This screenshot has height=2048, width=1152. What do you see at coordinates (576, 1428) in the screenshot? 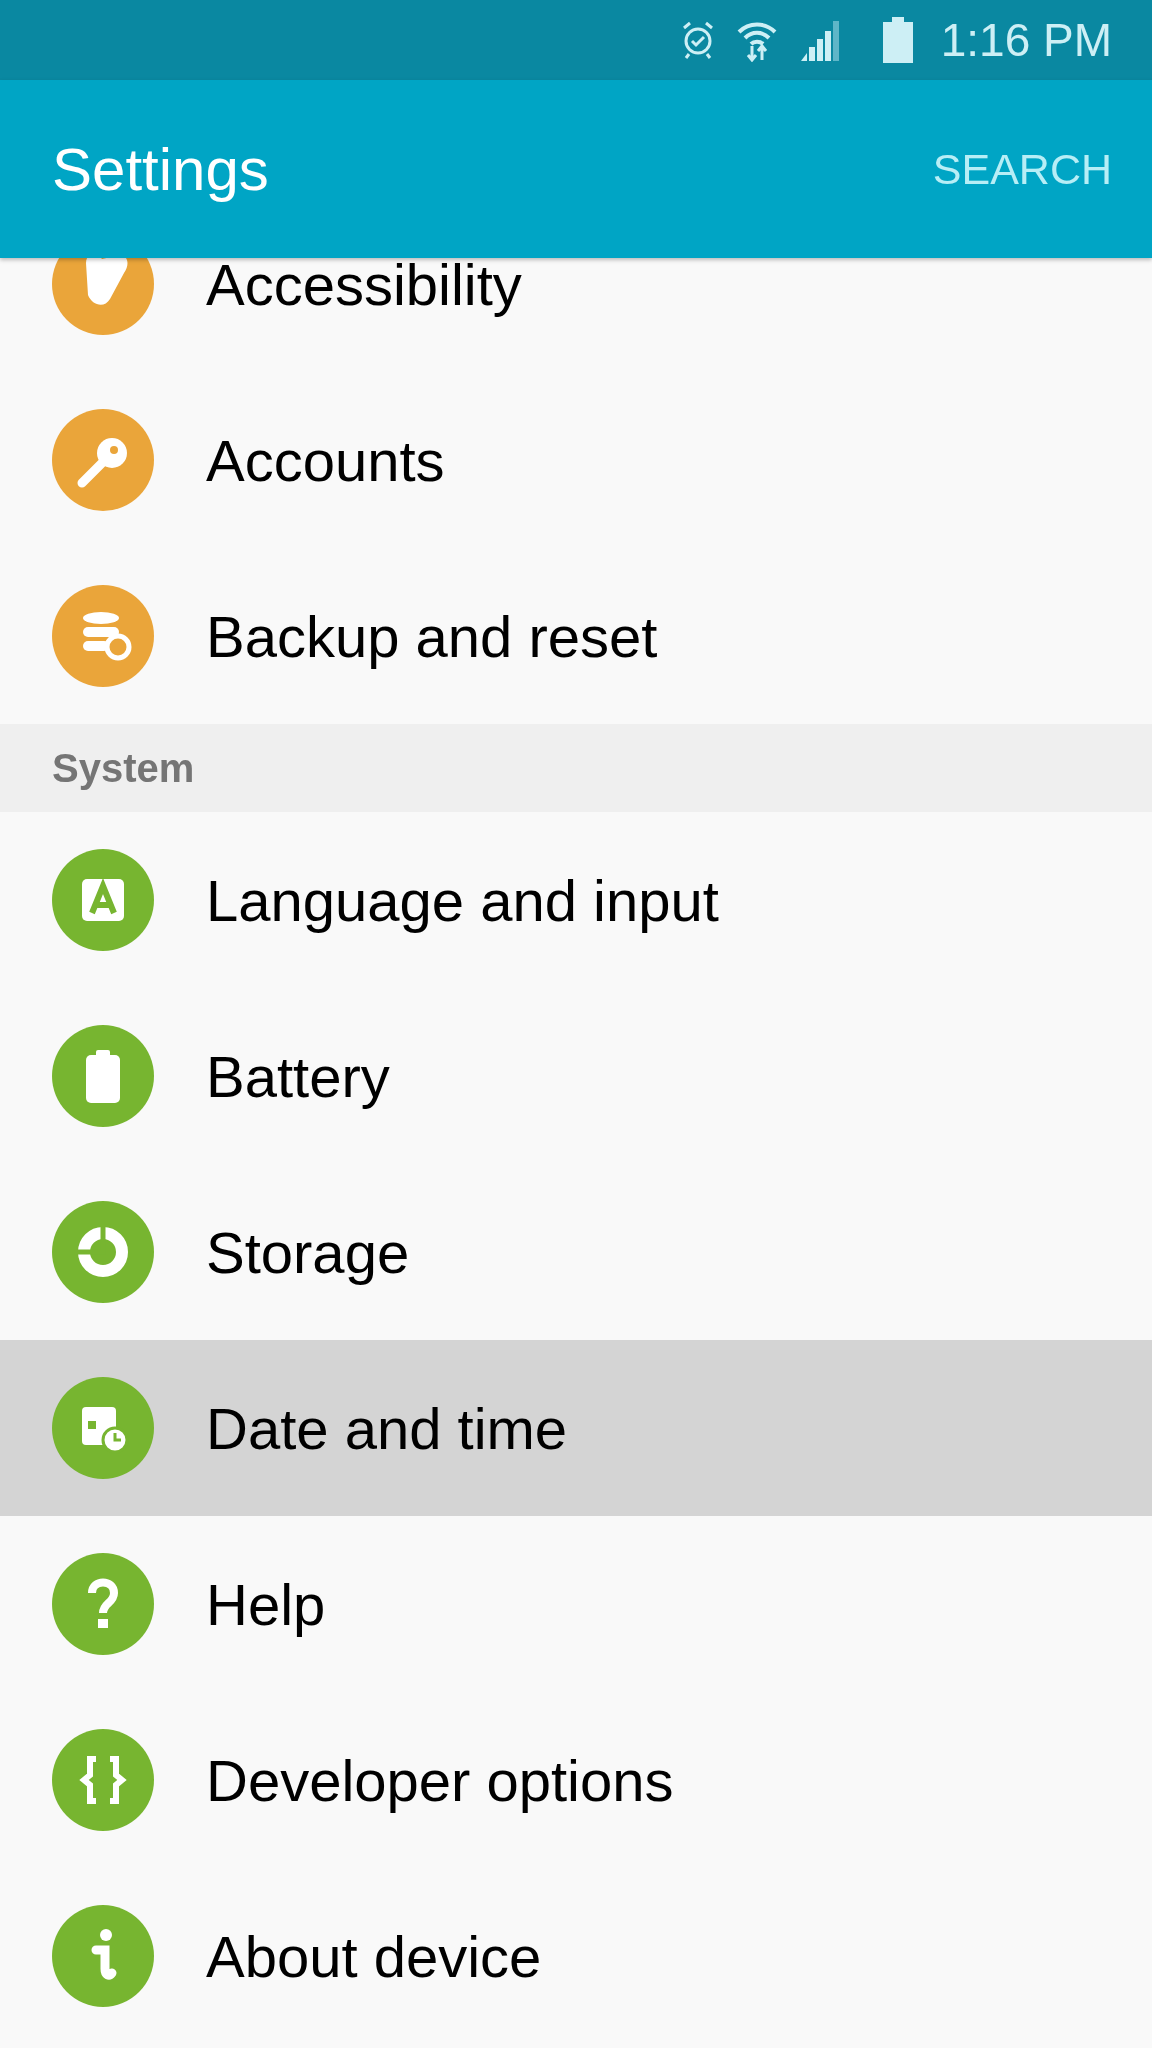
I see `settings-item: Date and time` at bounding box center [576, 1428].